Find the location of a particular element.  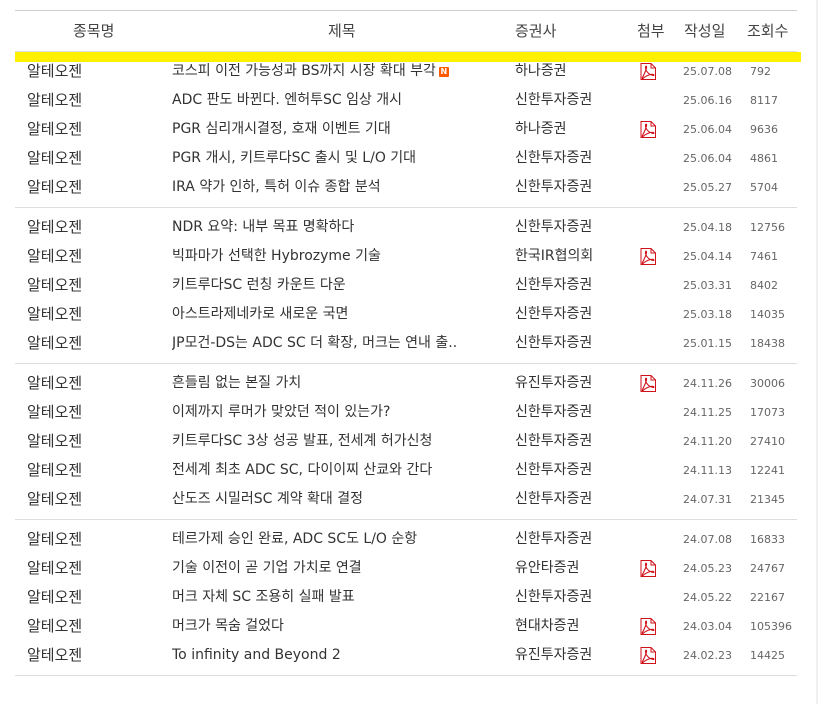

broker-name: 유진투자증권 is located at coordinates (554, 383).